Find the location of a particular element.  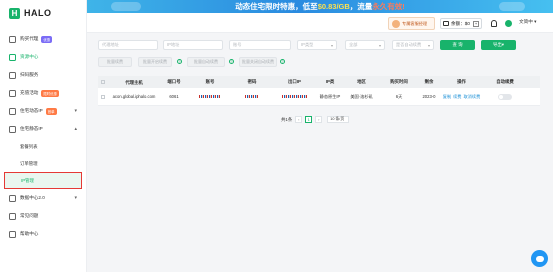

checkbox-box is located at coordinates (103, 82).